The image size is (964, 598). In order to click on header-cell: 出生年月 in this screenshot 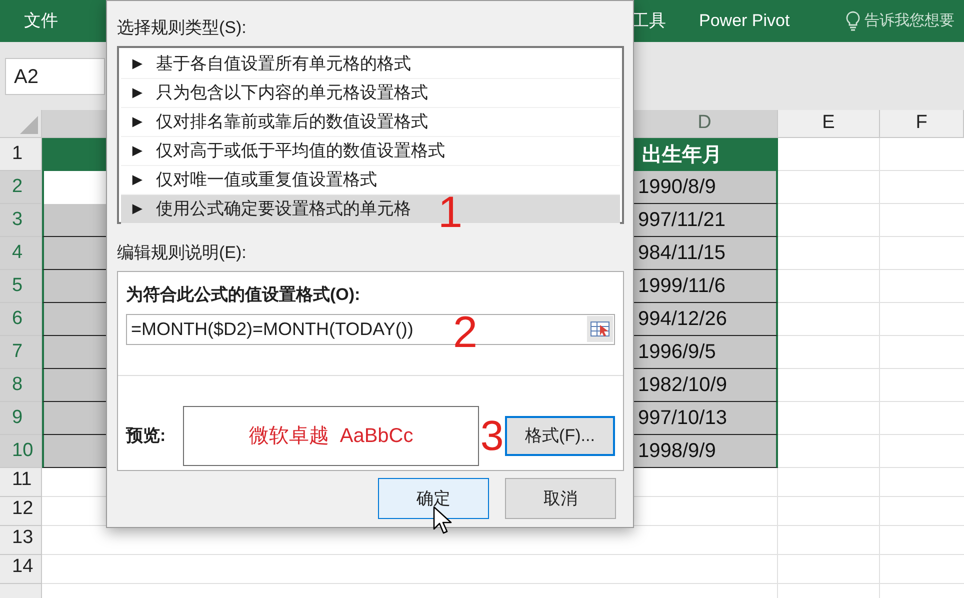, I will do `click(705, 154)`.